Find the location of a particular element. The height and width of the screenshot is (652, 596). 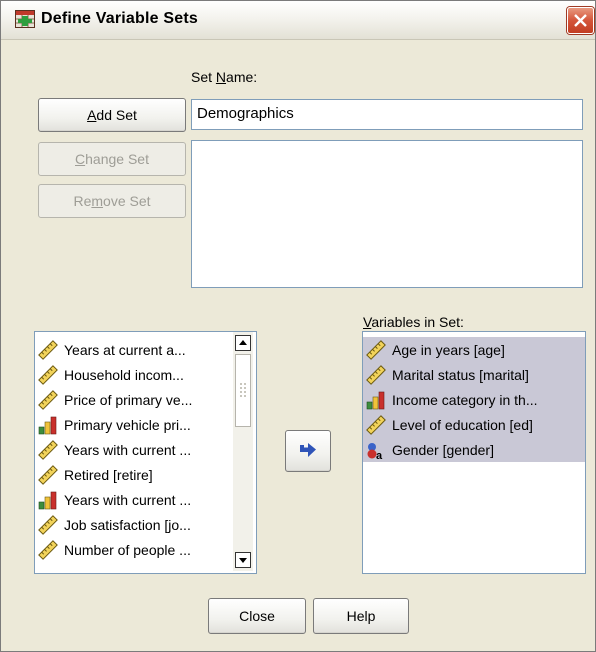

list-item-label: Retired [retire] is located at coordinates (108, 474).